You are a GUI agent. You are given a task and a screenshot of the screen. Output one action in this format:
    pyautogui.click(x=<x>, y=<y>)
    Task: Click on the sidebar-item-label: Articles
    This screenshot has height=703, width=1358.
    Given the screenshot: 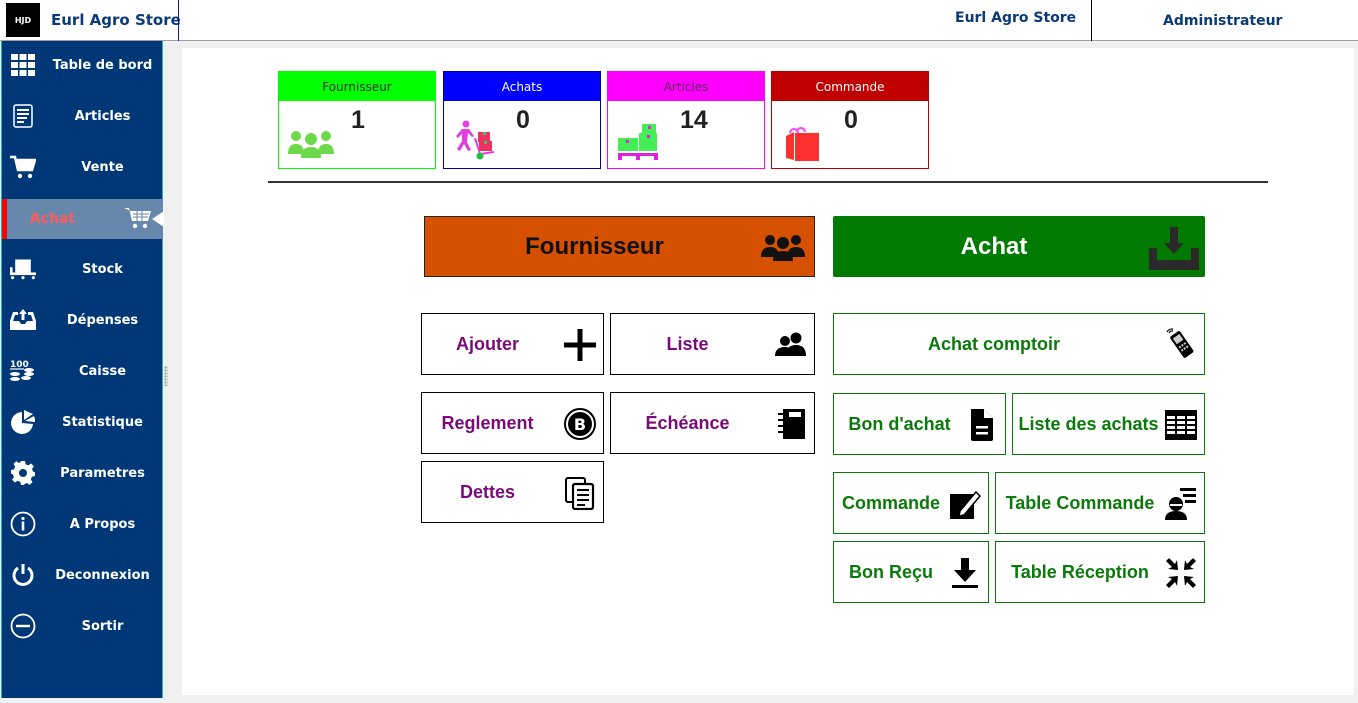 What is the action you would take?
    pyautogui.click(x=102, y=116)
    